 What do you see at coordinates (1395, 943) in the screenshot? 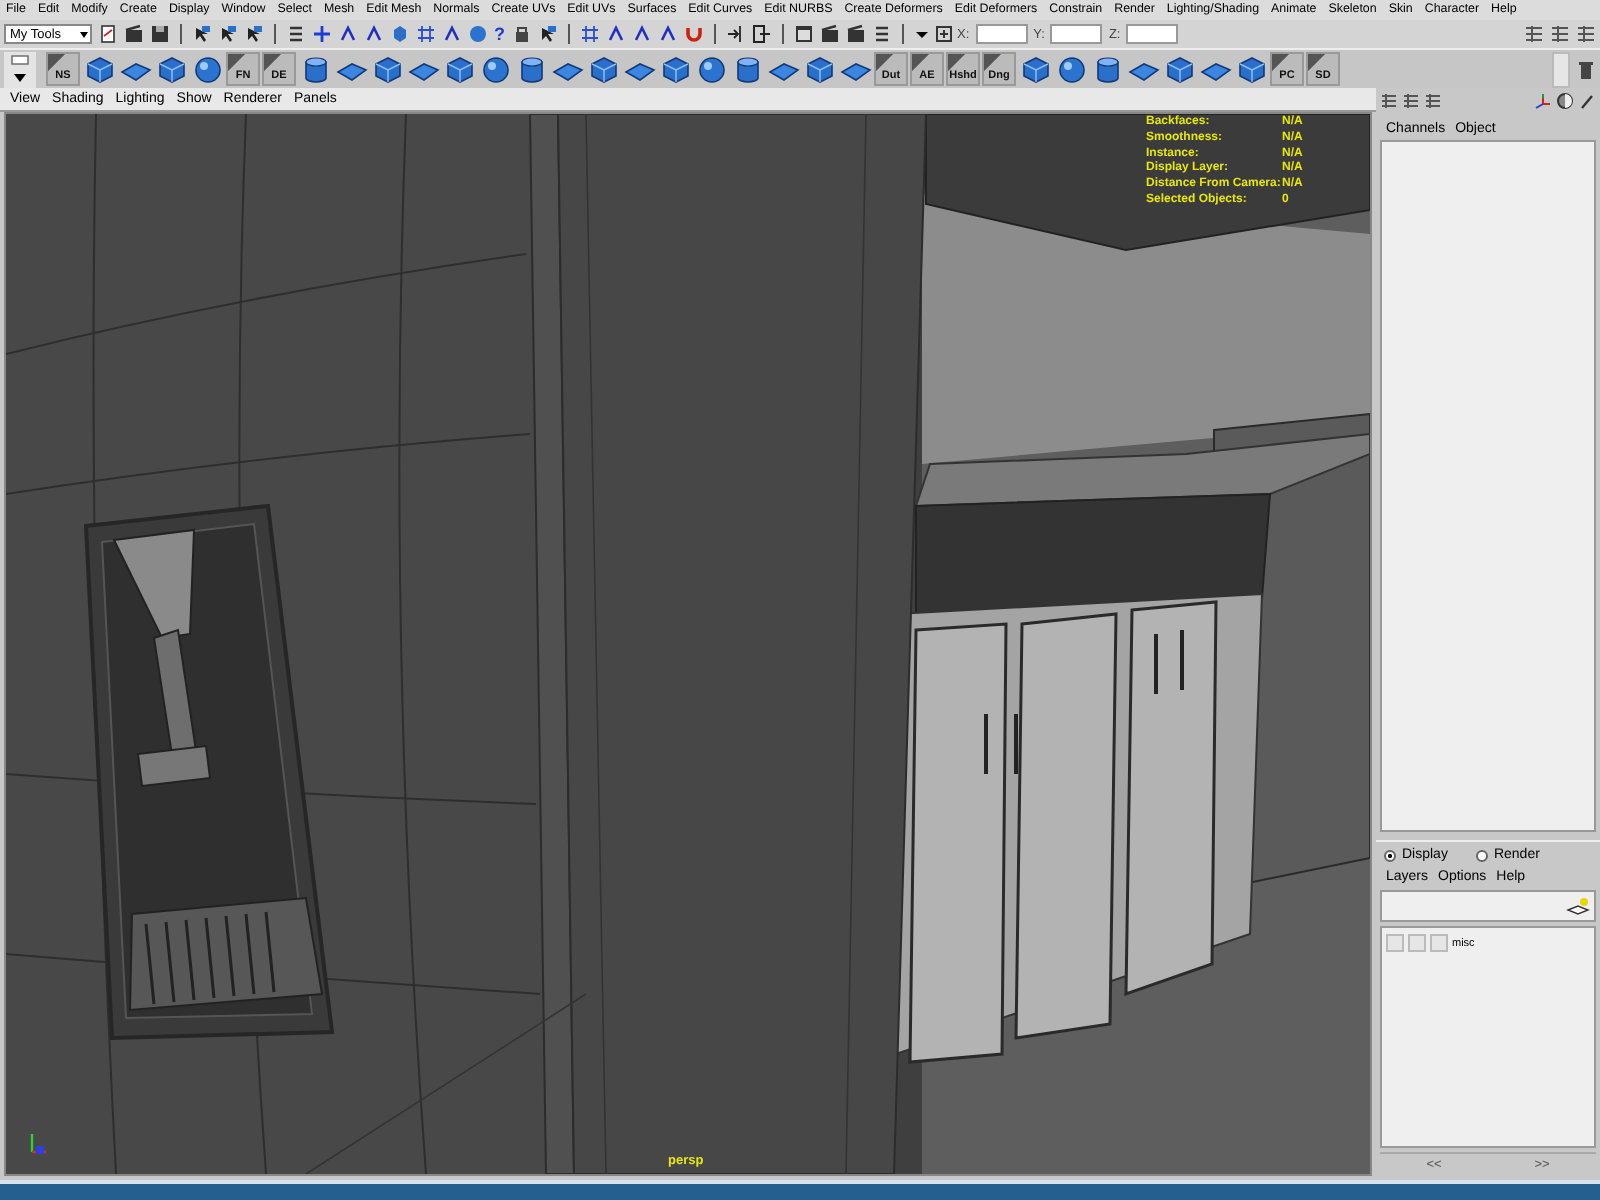
I see `visibility-toggle` at bounding box center [1395, 943].